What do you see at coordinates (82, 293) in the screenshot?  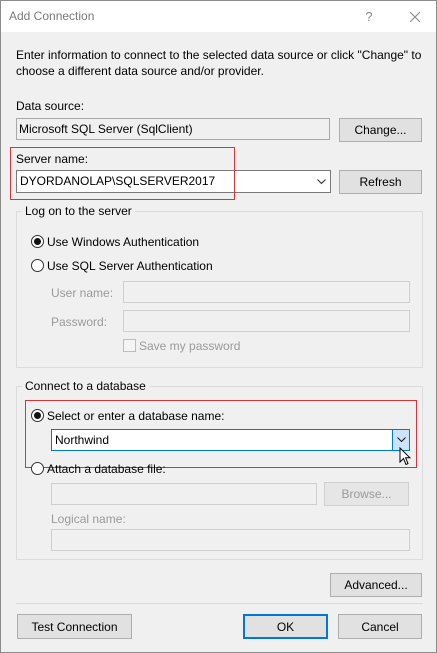 I see `username-label: User name:` at bounding box center [82, 293].